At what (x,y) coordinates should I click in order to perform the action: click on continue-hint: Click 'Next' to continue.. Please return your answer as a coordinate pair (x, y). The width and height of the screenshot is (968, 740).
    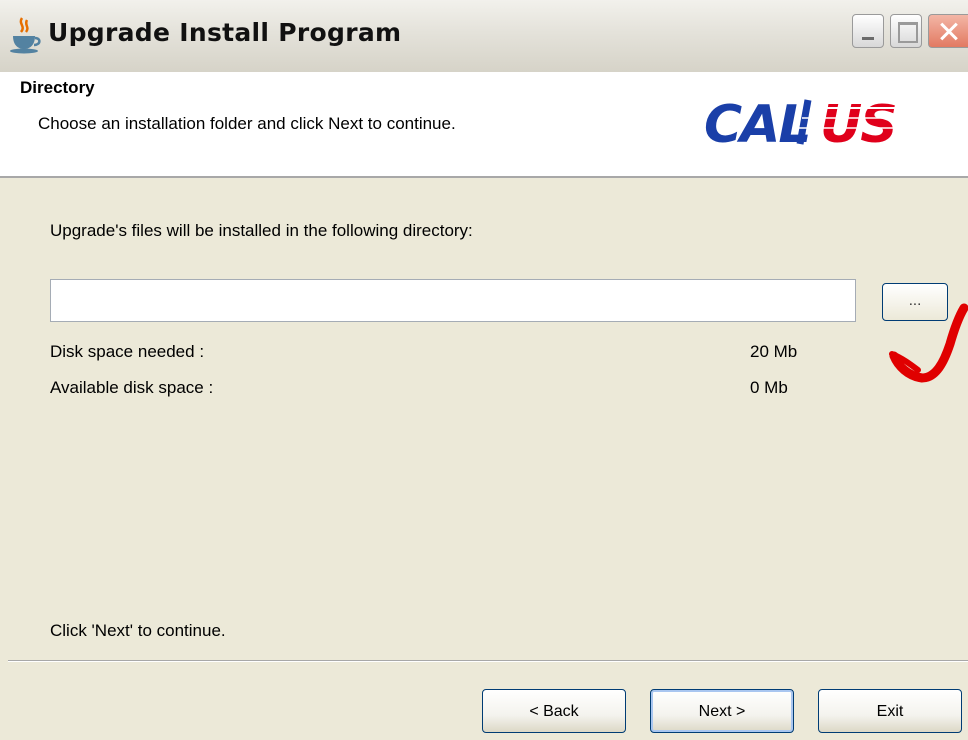
    Looking at the image, I should click on (138, 630).